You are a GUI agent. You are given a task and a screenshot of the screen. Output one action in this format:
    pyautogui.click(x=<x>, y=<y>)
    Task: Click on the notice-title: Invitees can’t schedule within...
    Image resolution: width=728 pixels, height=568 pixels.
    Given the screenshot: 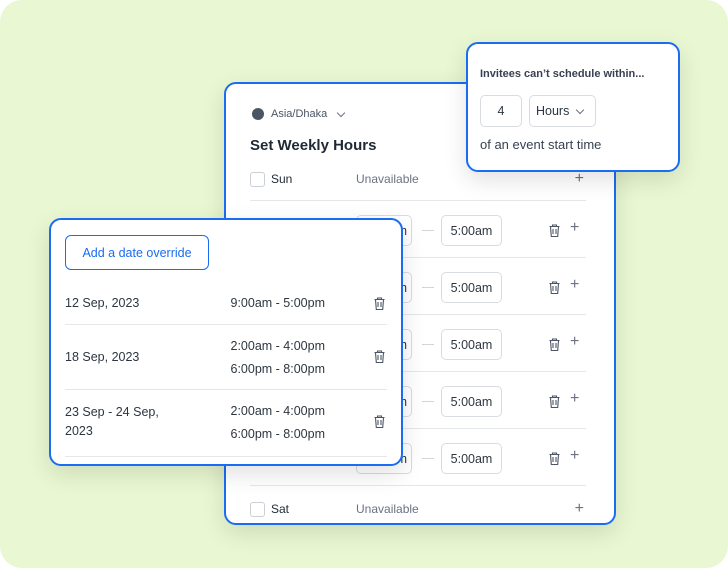 What is the action you would take?
    pyautogui.click(x=562, y=74)
    